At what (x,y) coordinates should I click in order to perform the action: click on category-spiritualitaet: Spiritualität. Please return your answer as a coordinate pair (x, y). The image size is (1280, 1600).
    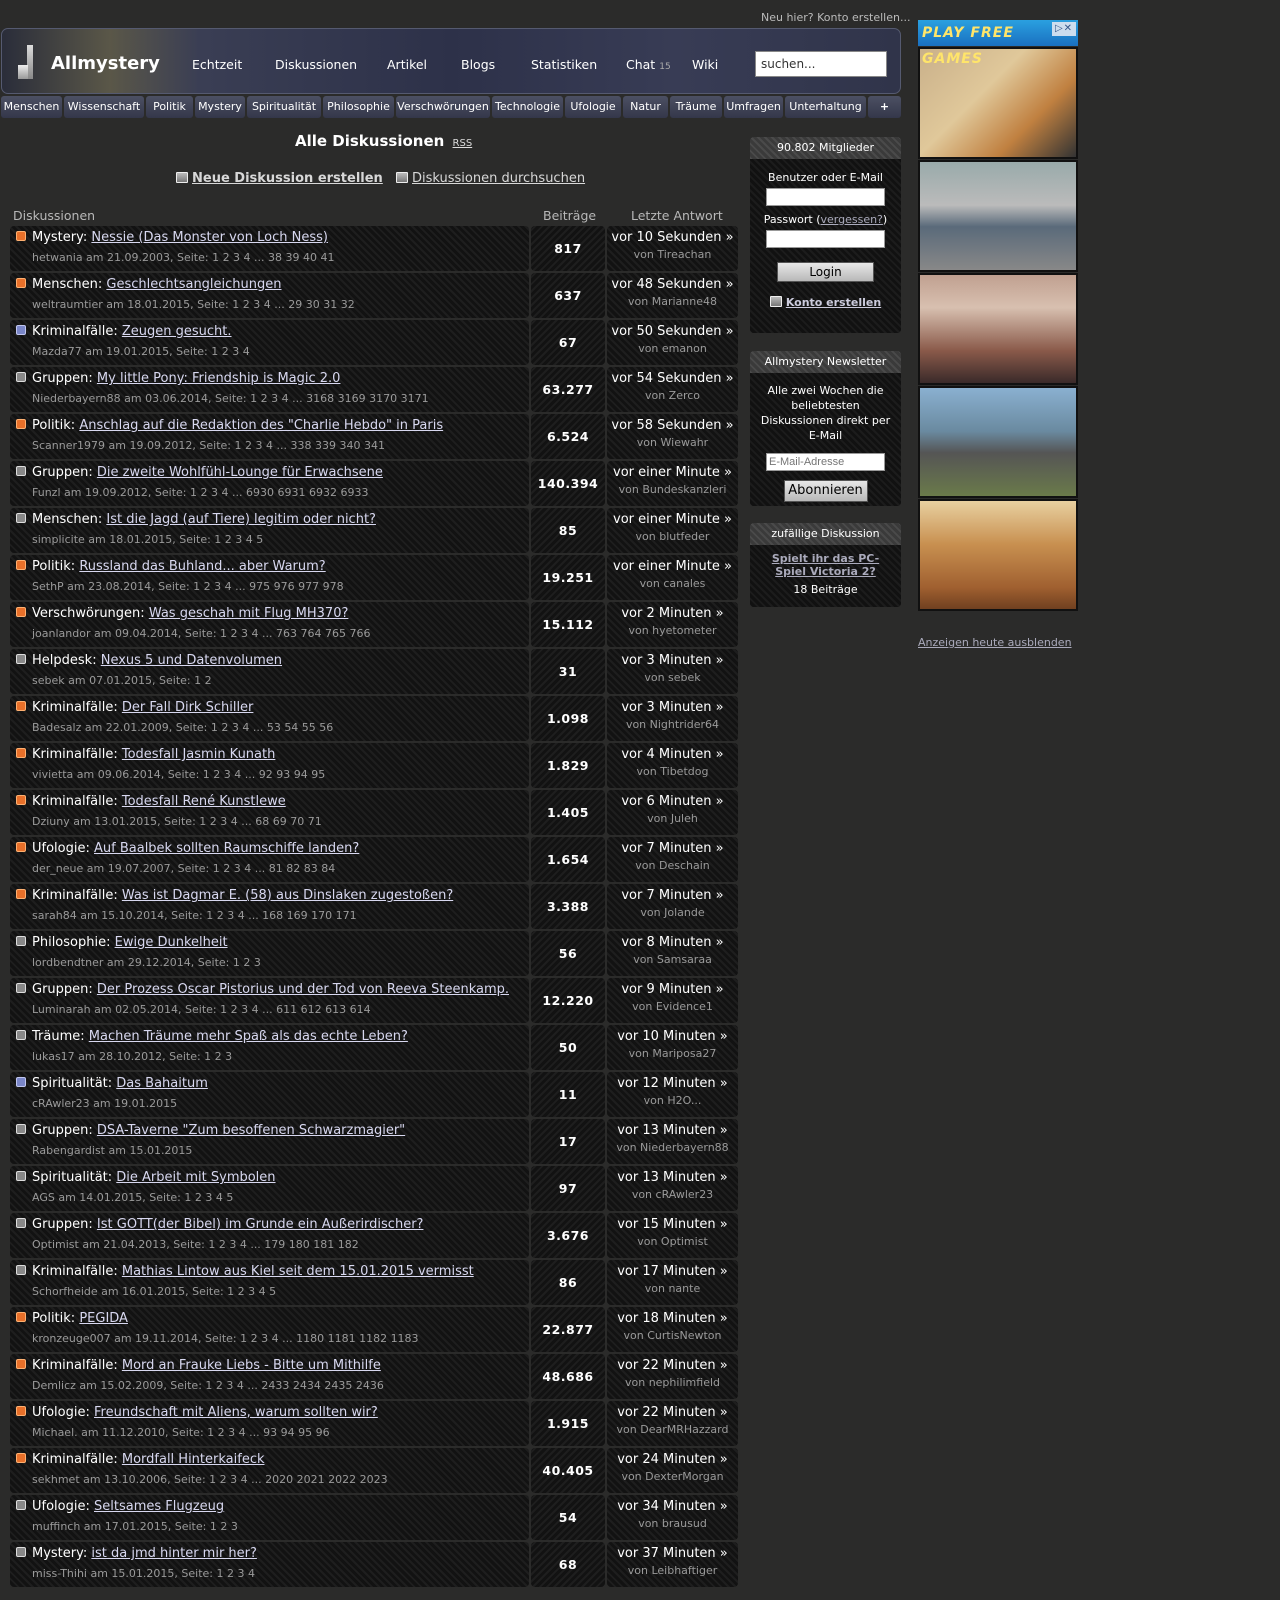
    Looking at the image, I should click on (284, 107).